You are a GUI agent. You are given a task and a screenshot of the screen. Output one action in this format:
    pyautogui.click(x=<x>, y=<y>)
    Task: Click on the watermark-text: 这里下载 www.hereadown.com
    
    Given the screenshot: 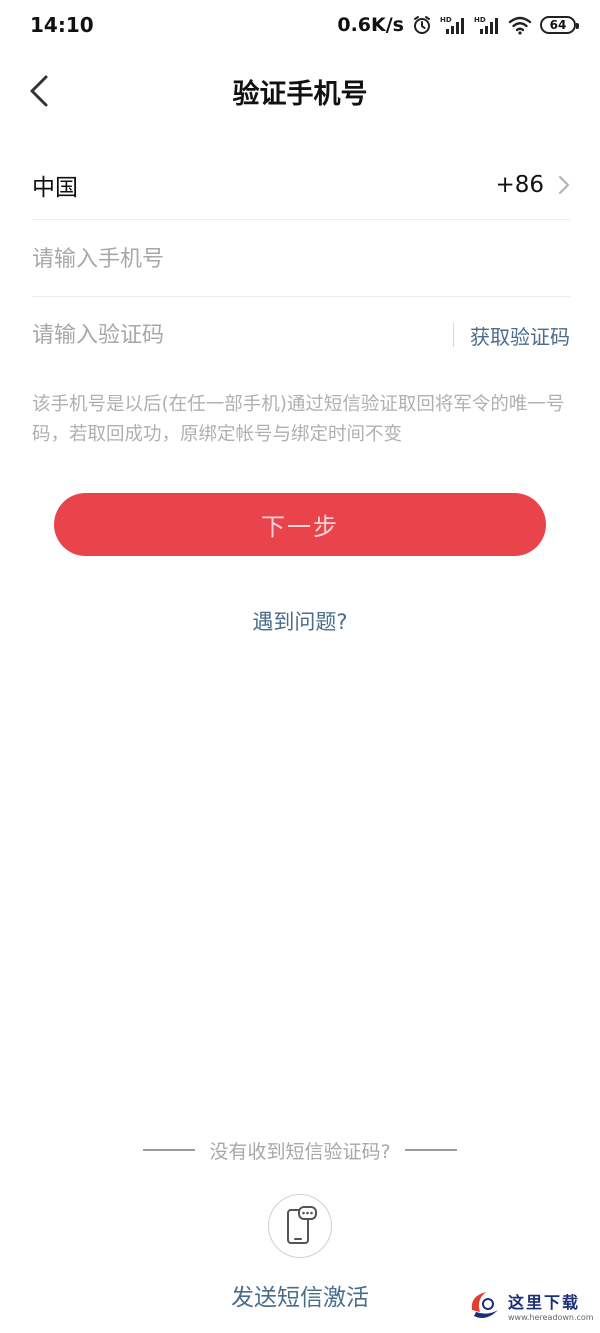 What is the action you would take?
    pyautogui.click(x=551, y=1305)
    